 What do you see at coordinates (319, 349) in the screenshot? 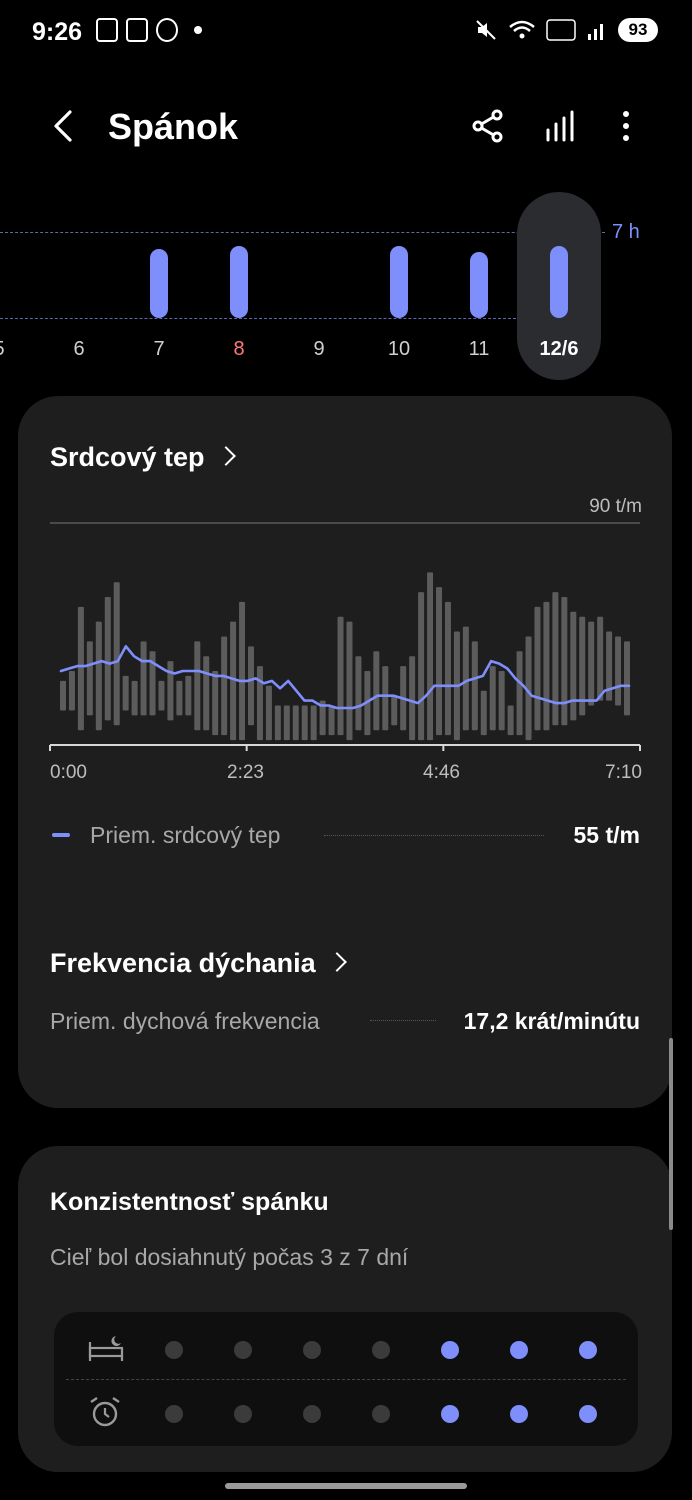
I see `day-label: 9` at bounding box center [319, 349].